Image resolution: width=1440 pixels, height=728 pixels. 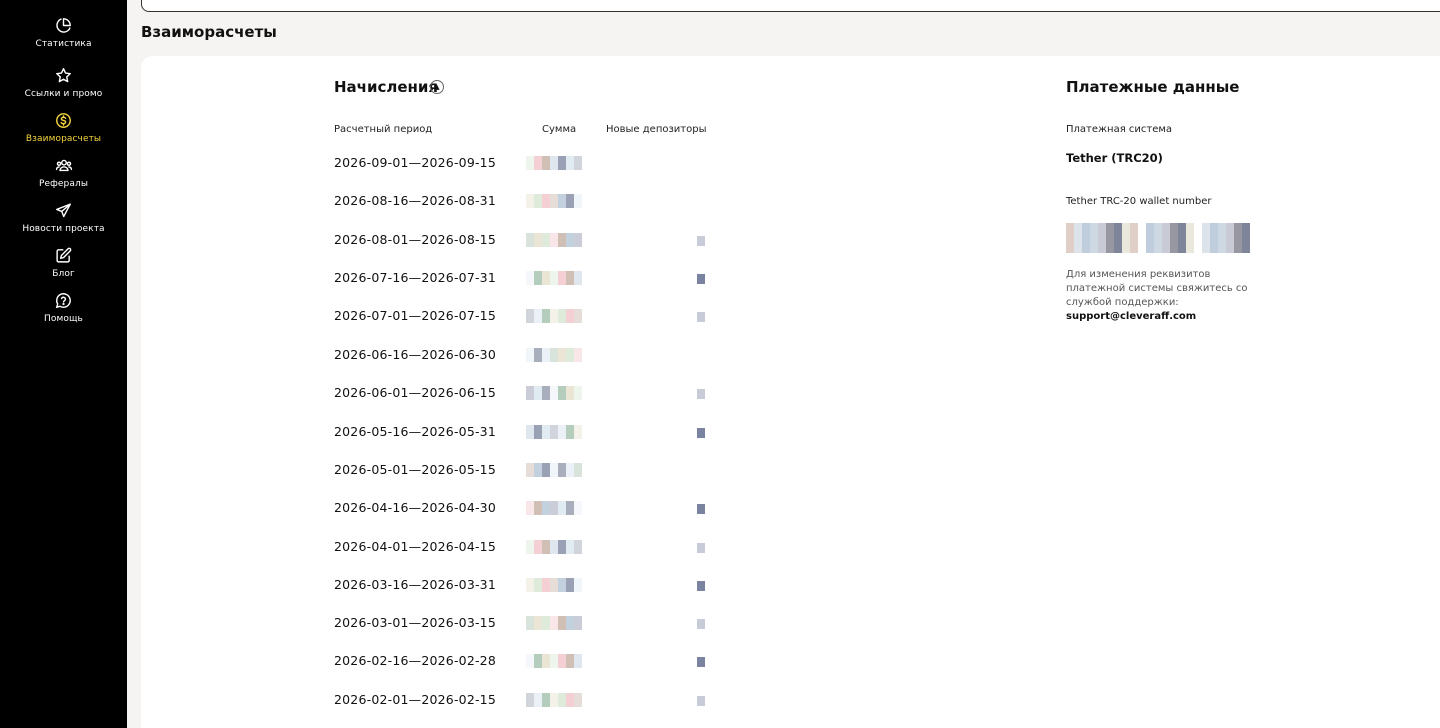 I want to click on star-icon, so click(x=63, y=75).